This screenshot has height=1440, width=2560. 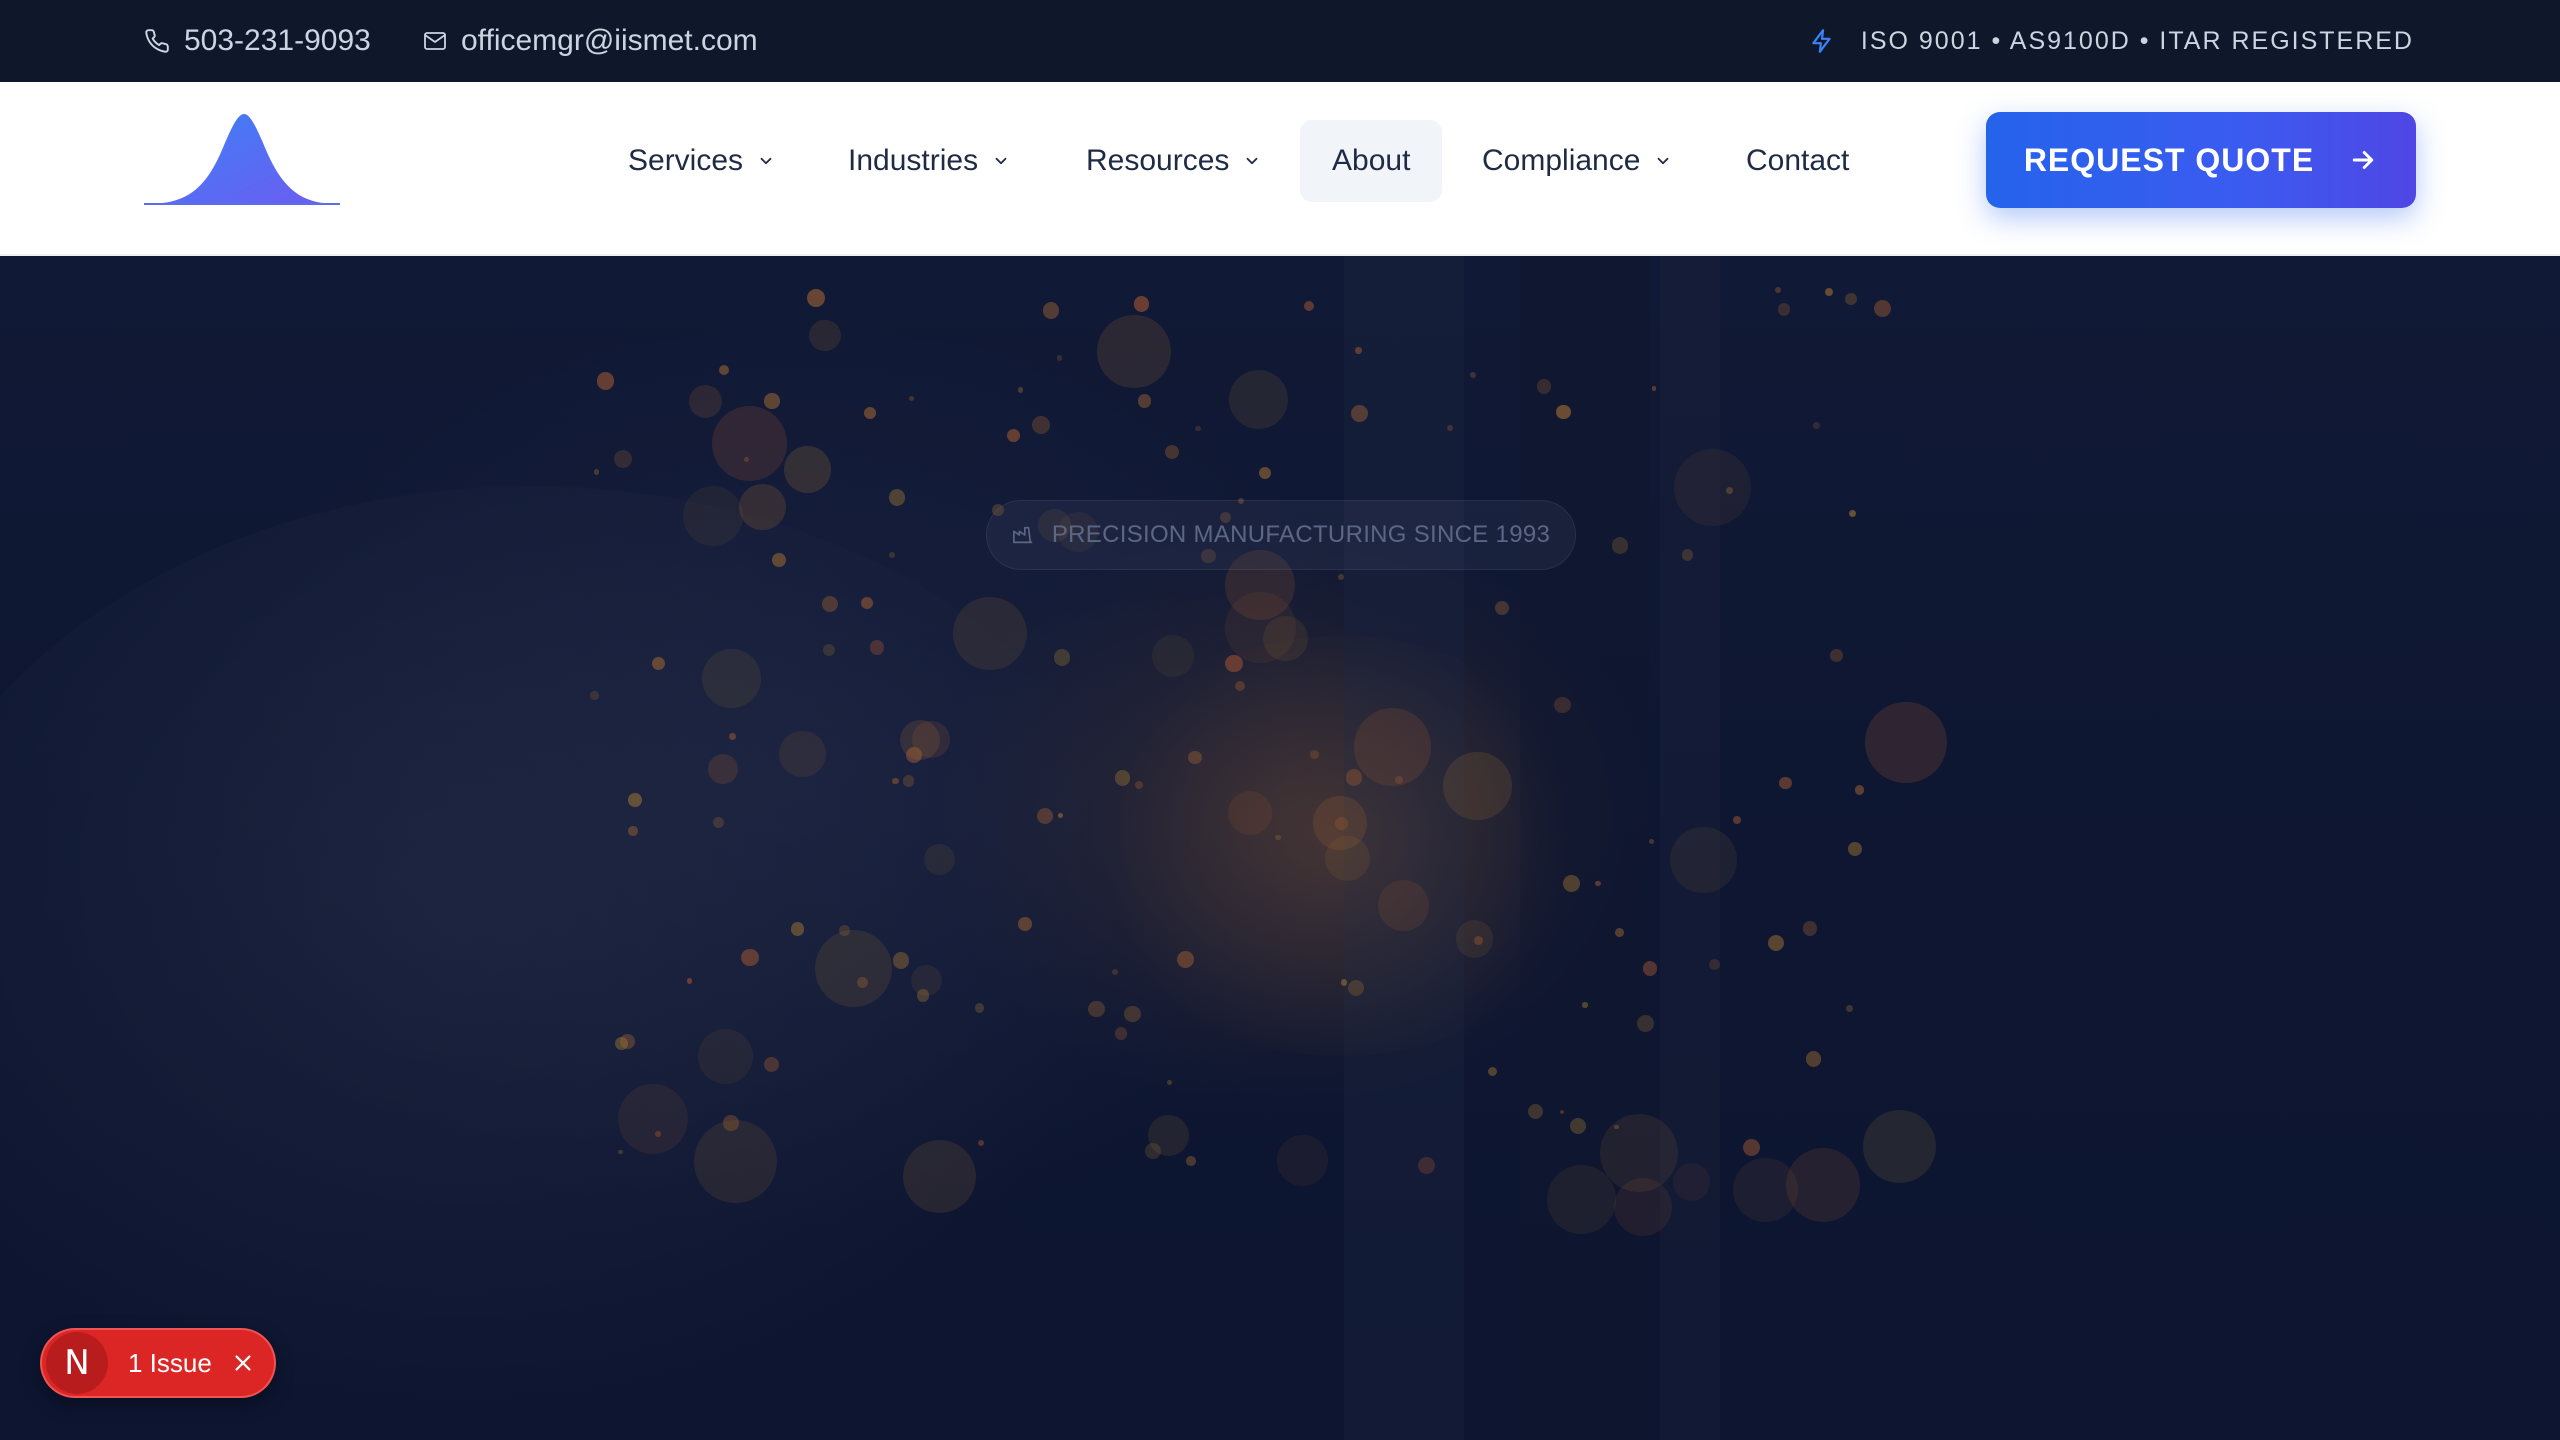 I want to click on phone-number: 503-231-9093, so click(x=277, y=40).